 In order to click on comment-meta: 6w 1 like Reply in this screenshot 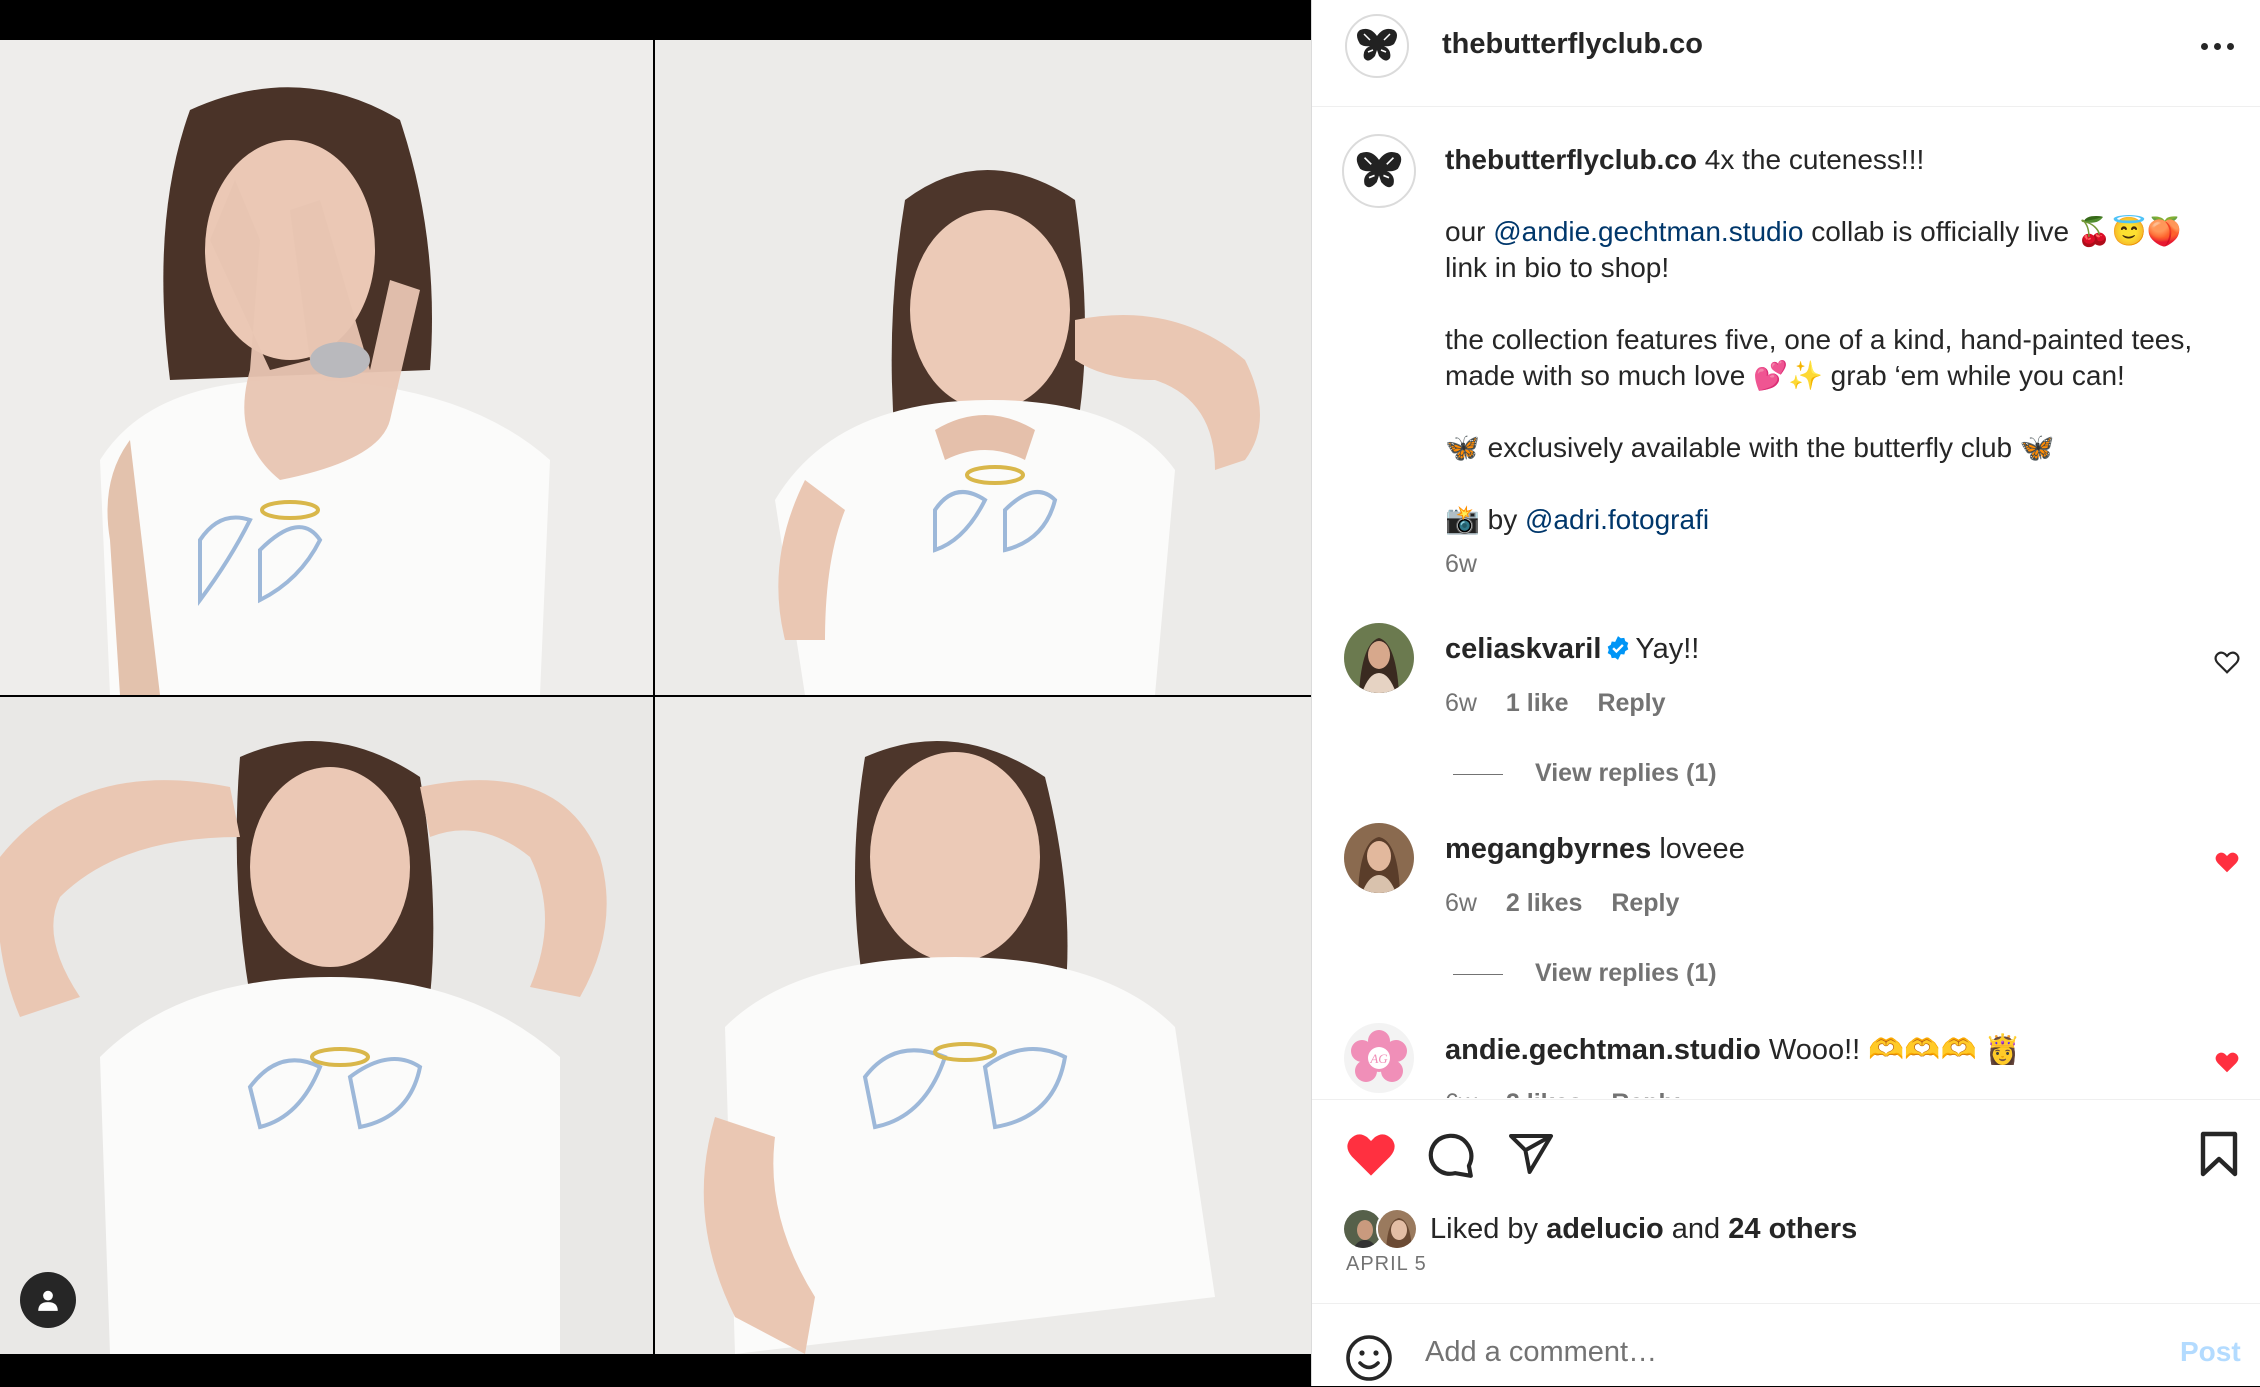, I will do `click(1566, 703)`.